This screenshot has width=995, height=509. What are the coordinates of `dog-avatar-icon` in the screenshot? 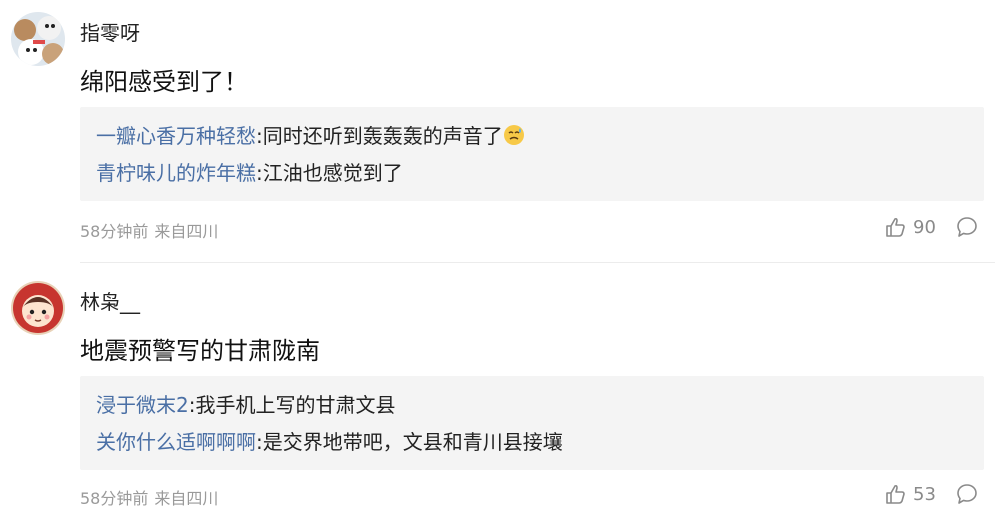 It's located at (38, 39).